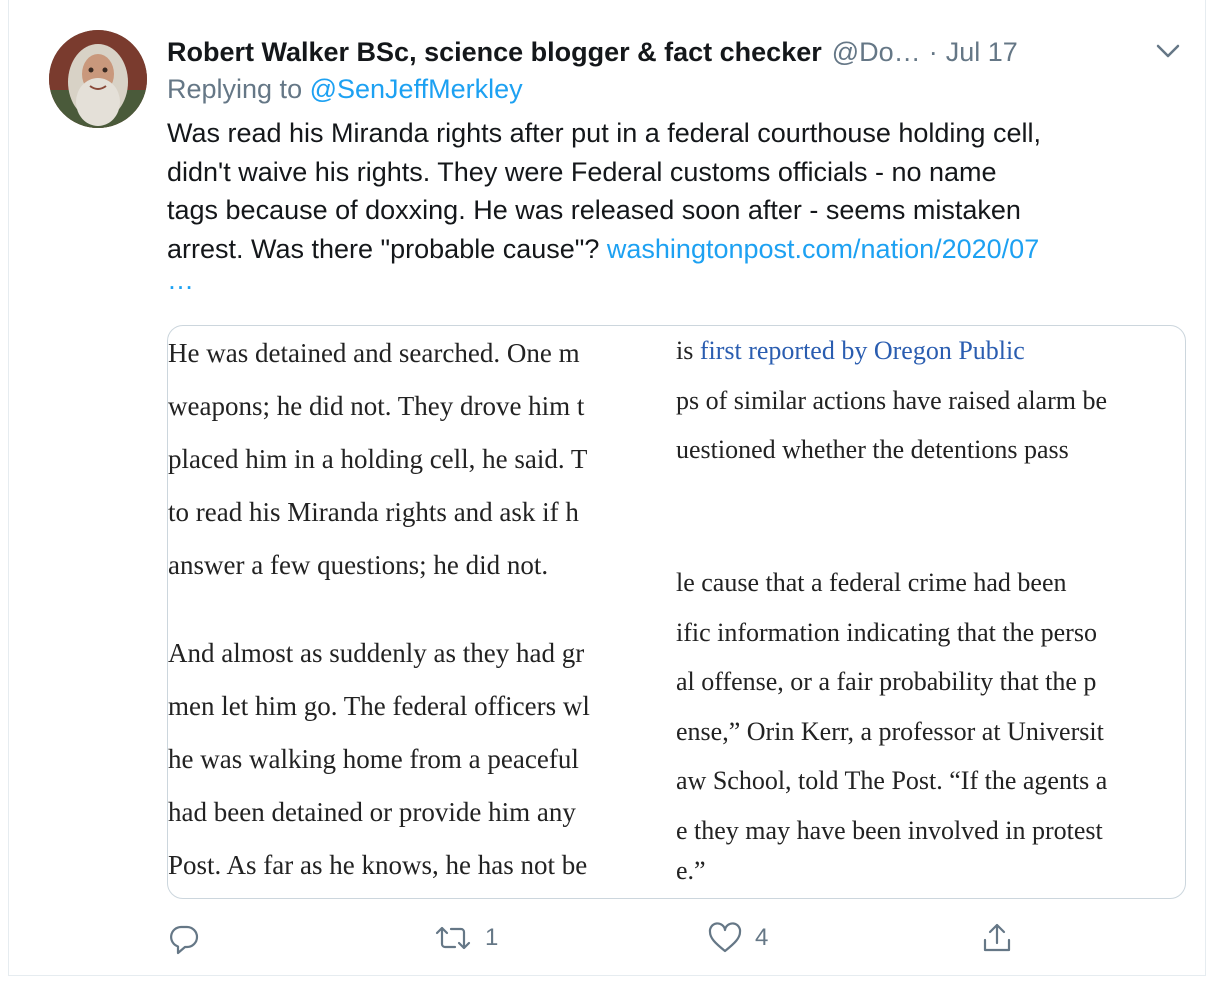 This screenshot has width=1222, height=988. What do you see at coordinates (492, 937) in the screenshot?
I see `retweet-count: 1` at bounding box center [492, 937].